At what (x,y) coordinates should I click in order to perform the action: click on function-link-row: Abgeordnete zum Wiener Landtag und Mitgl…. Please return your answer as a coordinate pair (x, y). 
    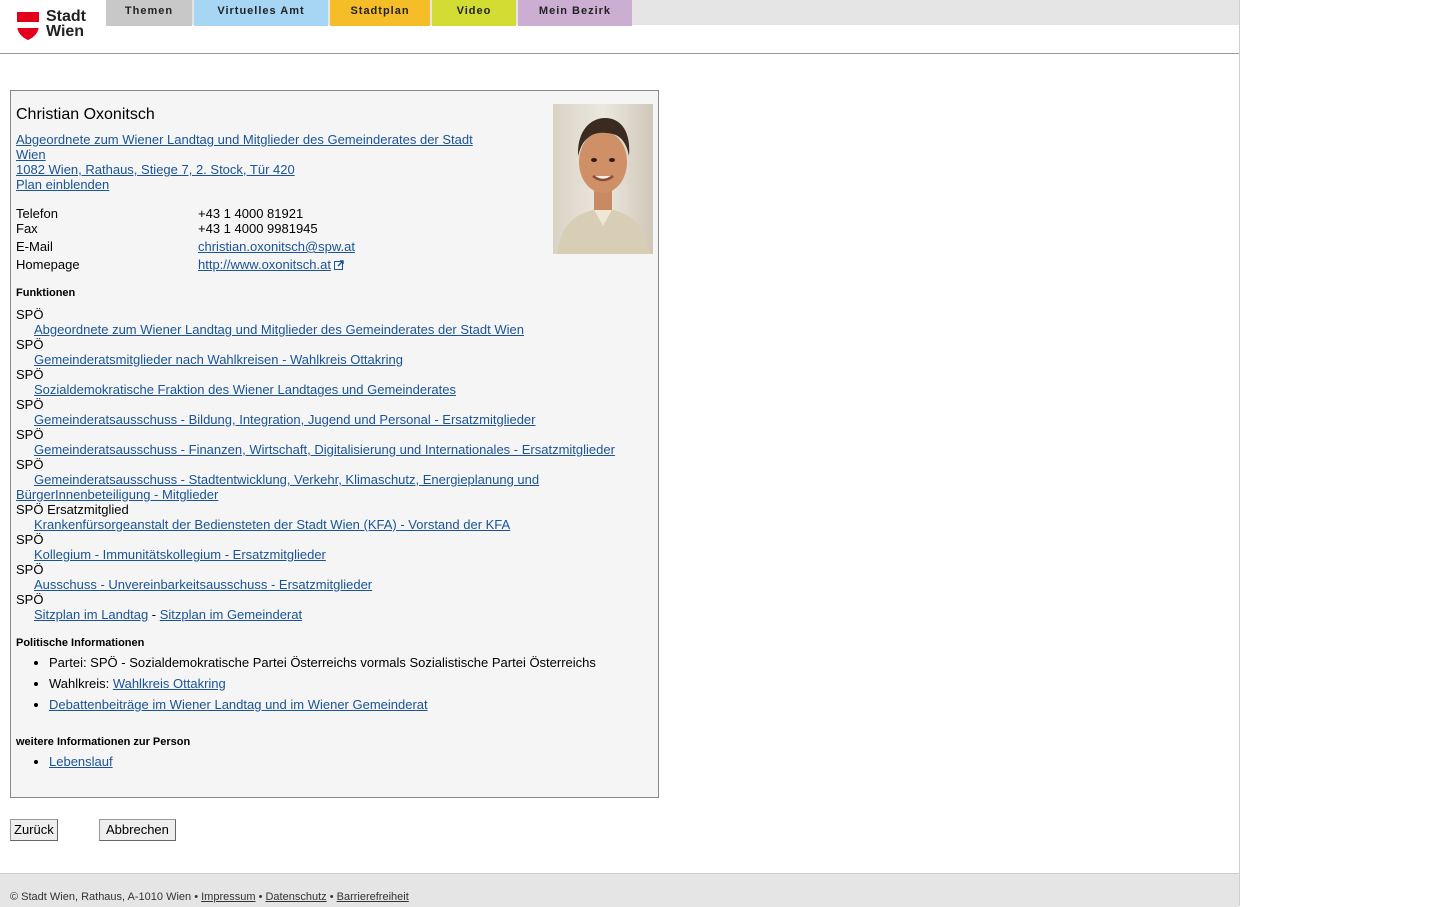
    Looking at the image, I should click on (331, 329).